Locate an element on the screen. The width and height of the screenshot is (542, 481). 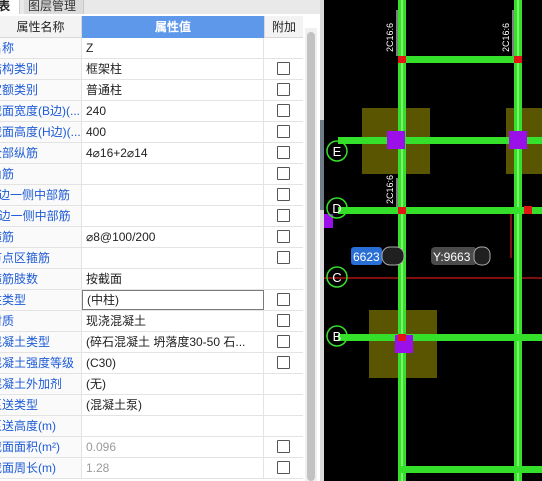
property-row: 角筋 is located at coordinates (151, 174).